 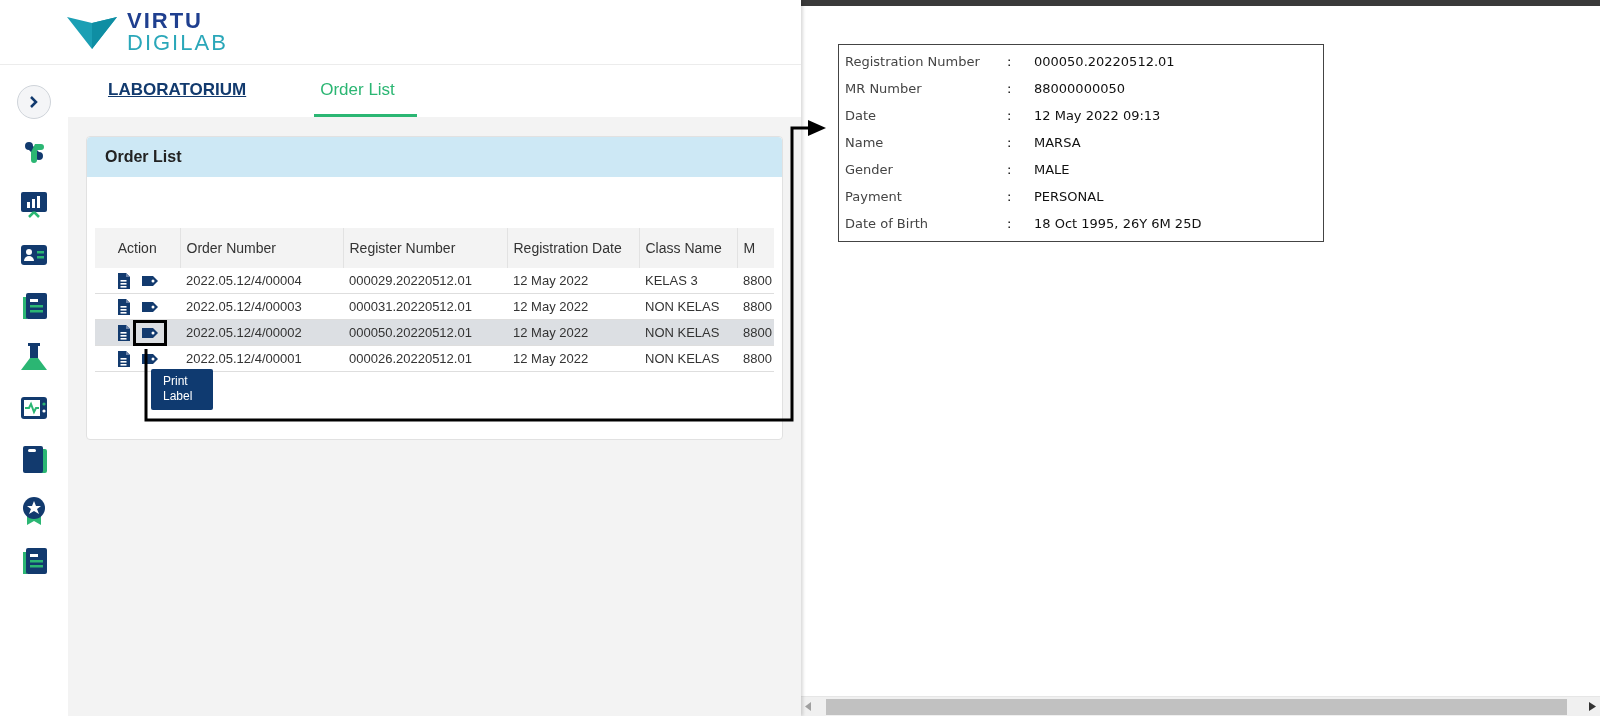 What do you see at coordinates (425, 332) in the screenshot?
I see `table-cell: 000050.20220512.01` at bounding box center [425, 332].